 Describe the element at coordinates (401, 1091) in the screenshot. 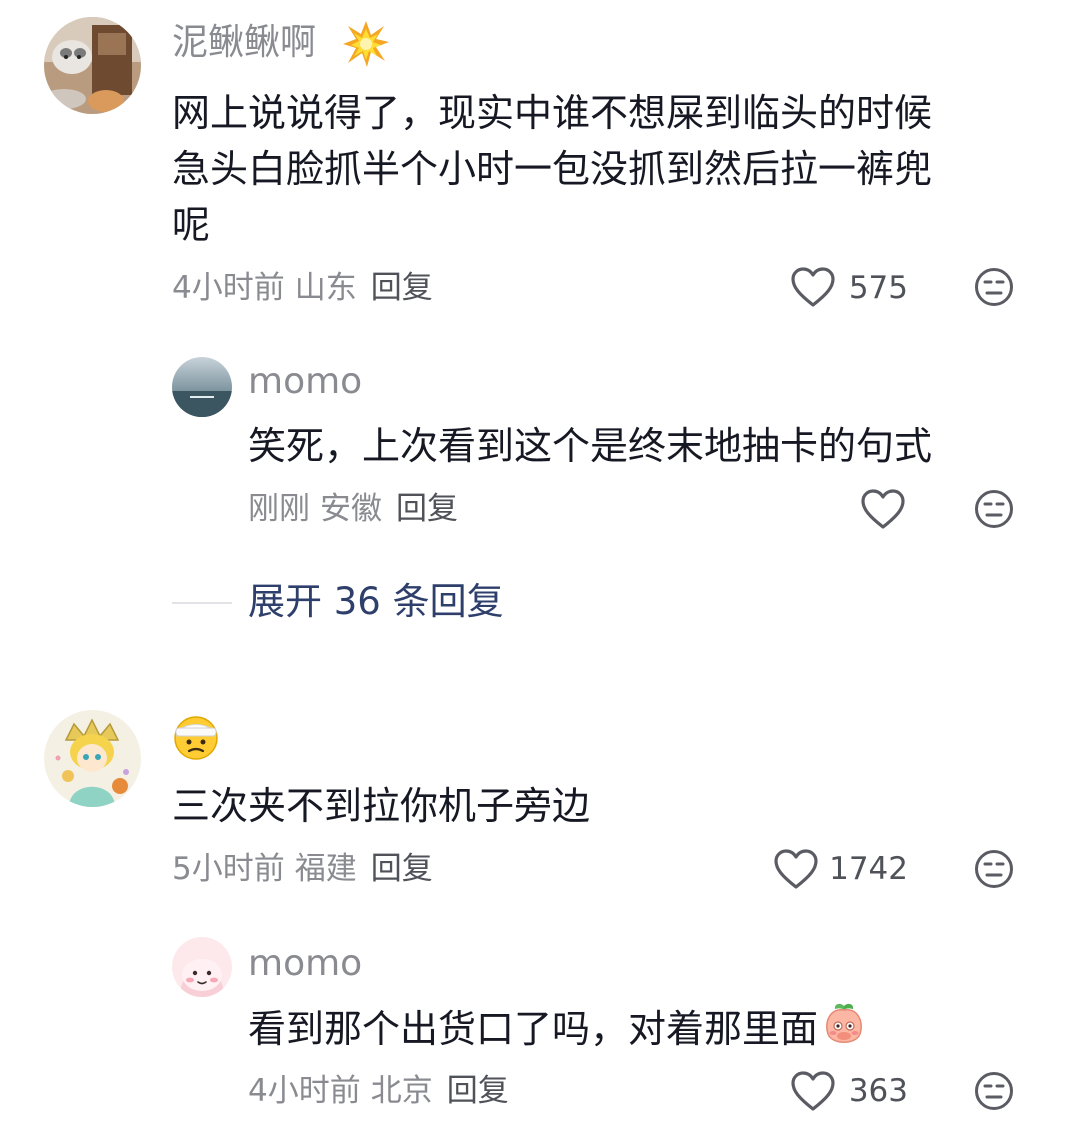

I see `comment-location: 北京` at that location.